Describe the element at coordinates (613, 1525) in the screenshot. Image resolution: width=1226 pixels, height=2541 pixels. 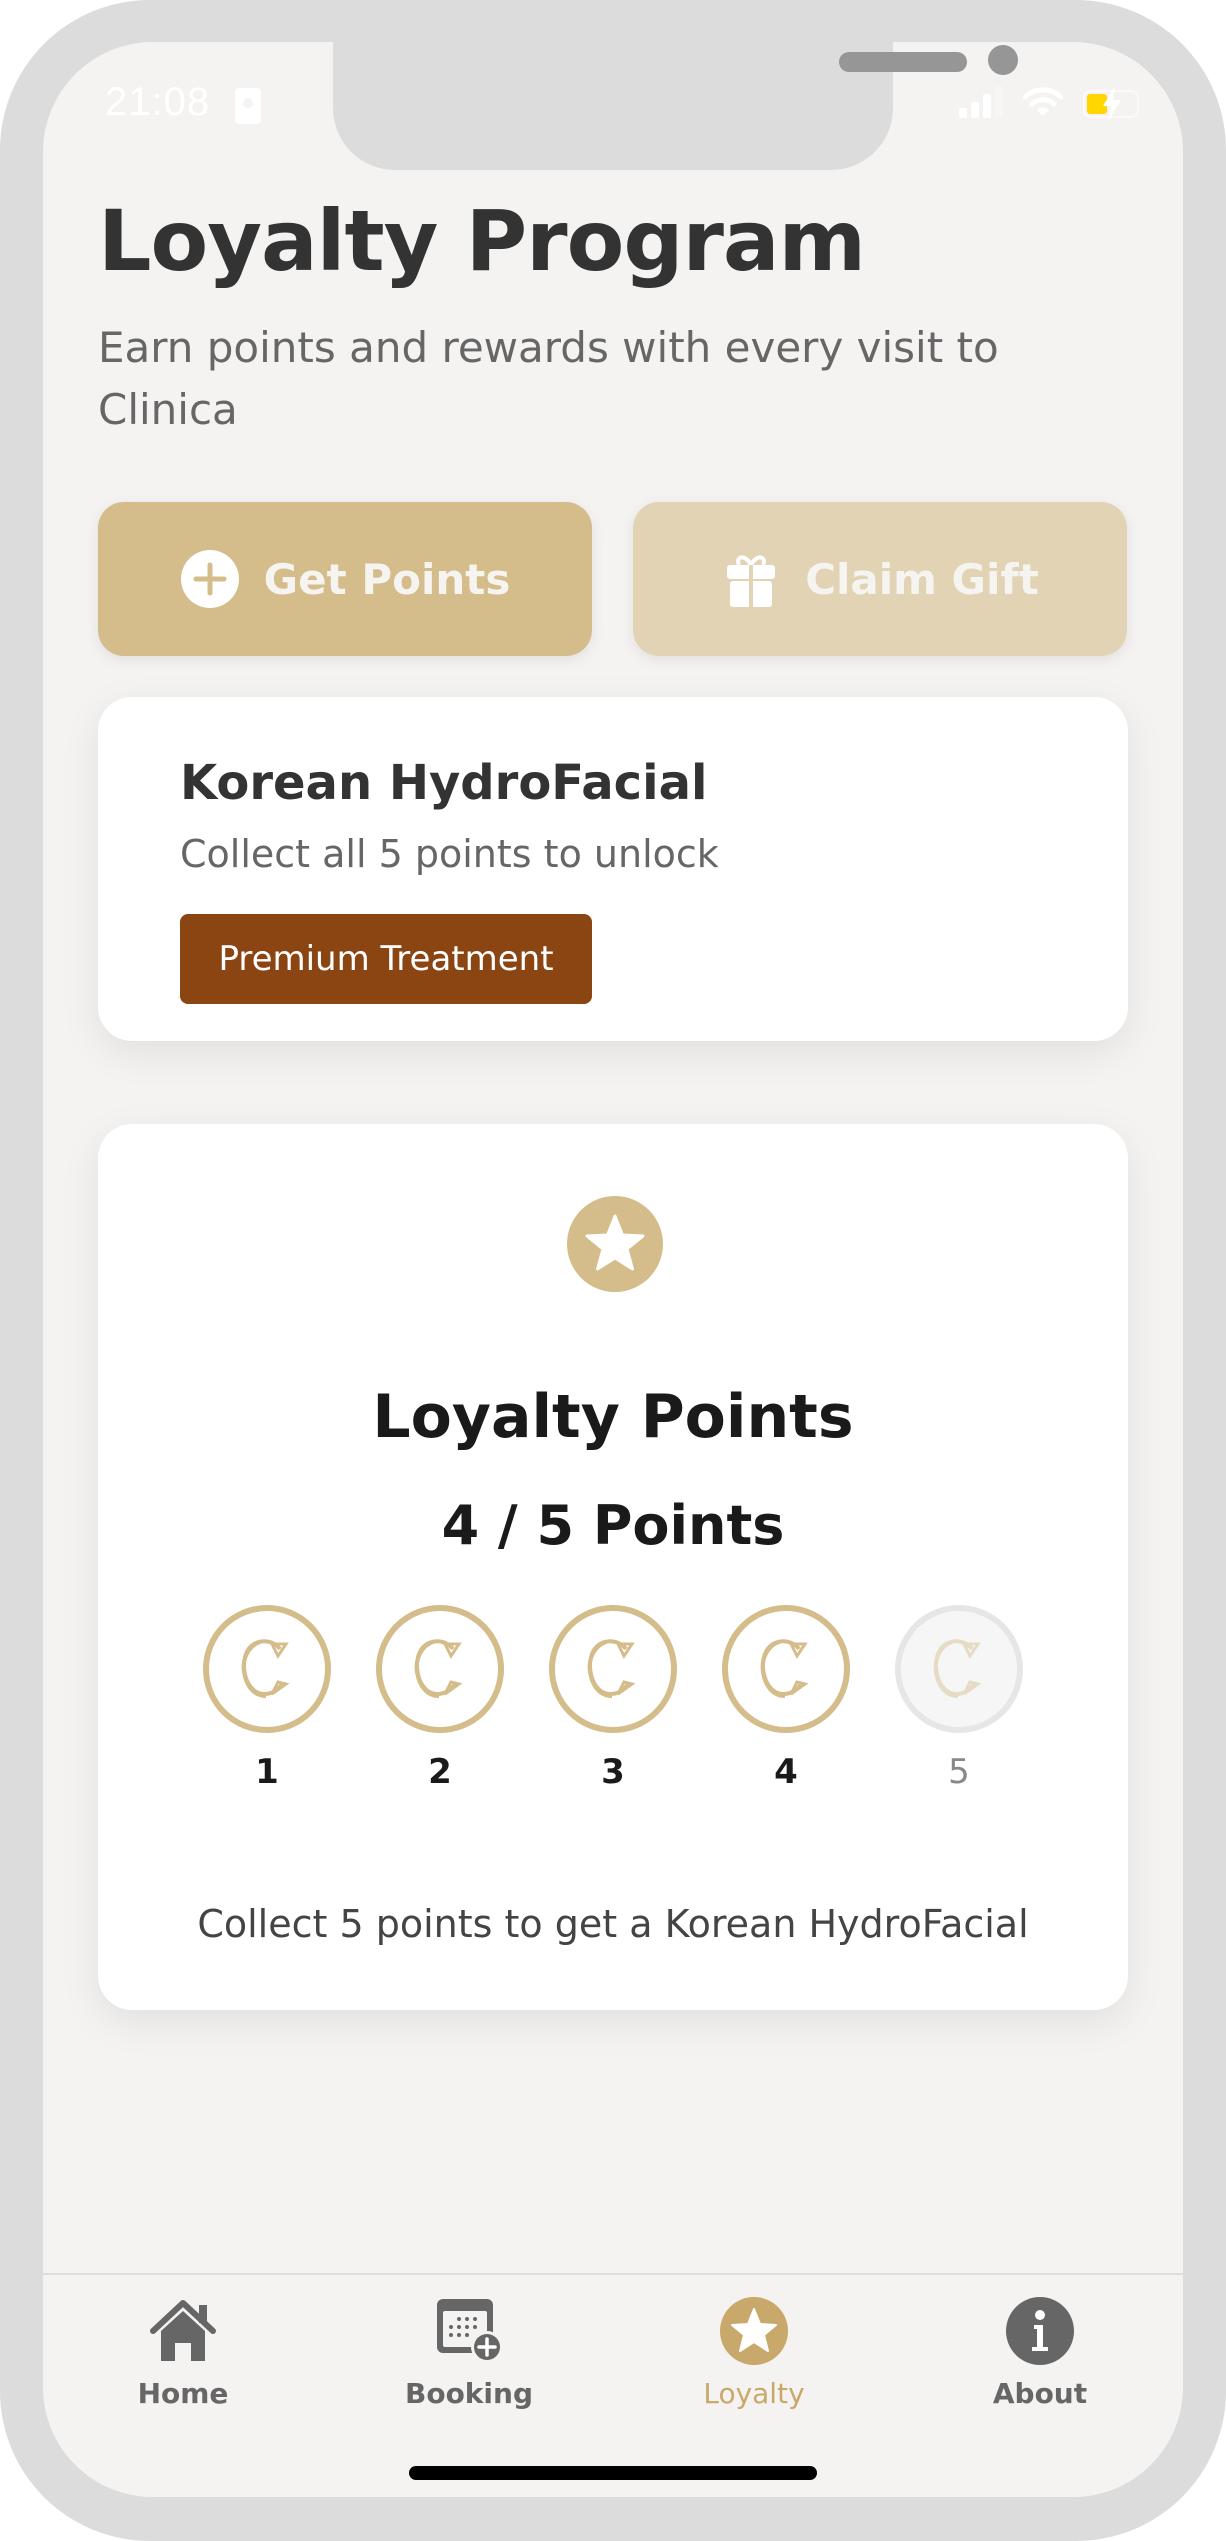
I see `points-count: 4 / 5 Points` at that location.